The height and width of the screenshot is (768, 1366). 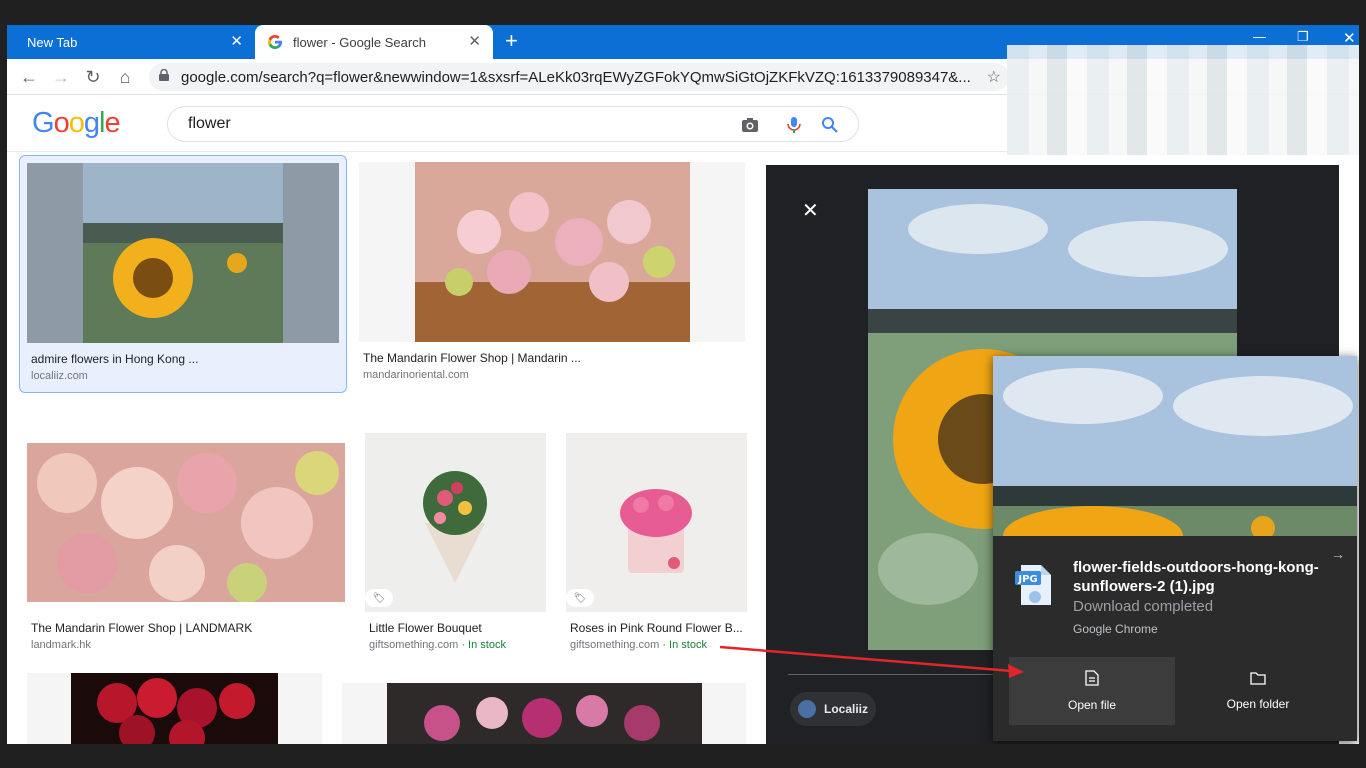 I want to click on open-folder-button: Open folder, so click(x=1258, y=691).